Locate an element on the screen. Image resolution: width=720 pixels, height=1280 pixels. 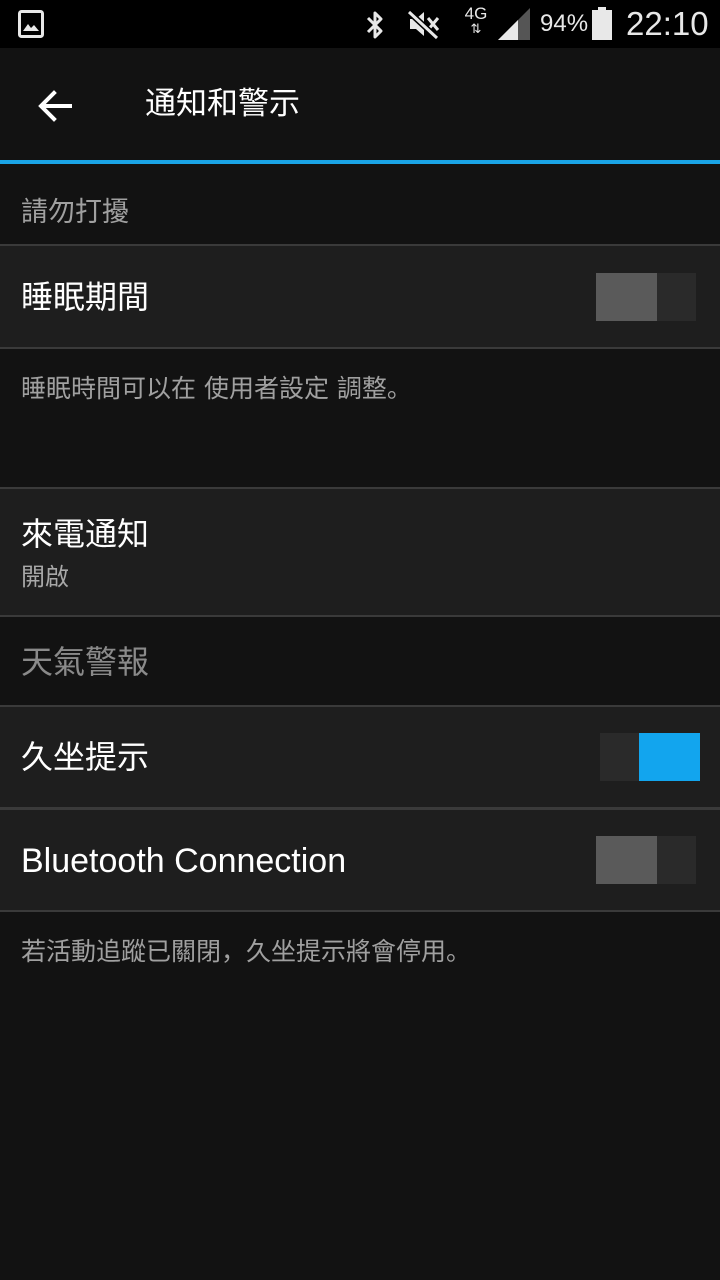
bluetooth-icon is located at coordinates (374, 25).